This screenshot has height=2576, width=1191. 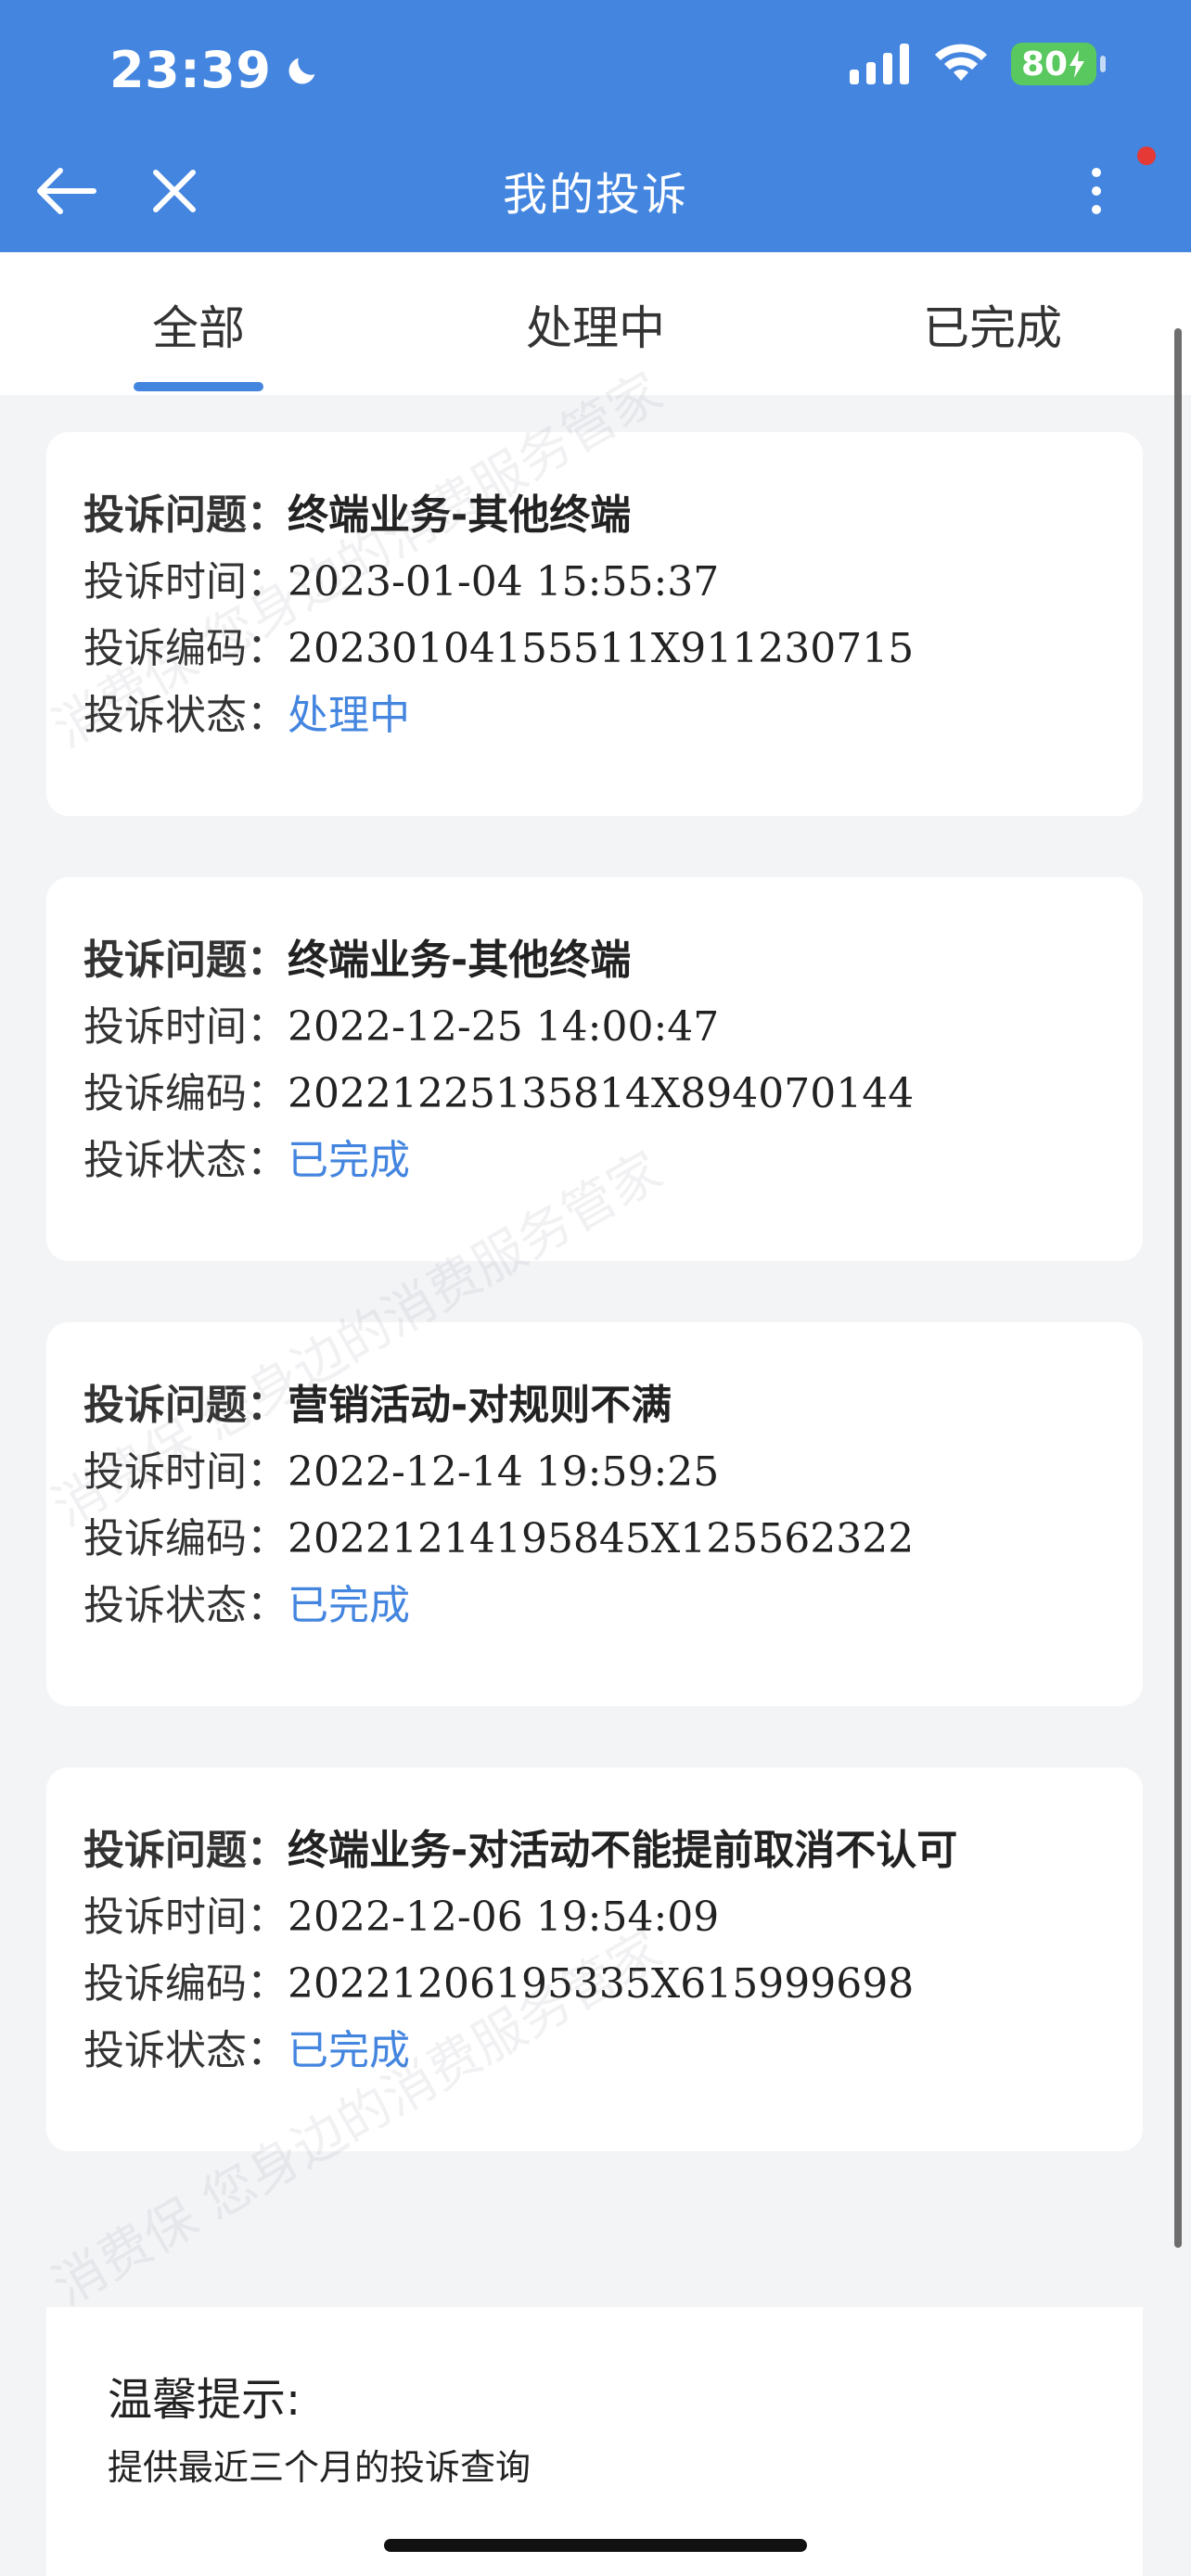 I want to click on code-row: 投诉编码：20221225135814X894070144, so click(x=499, y=1093).